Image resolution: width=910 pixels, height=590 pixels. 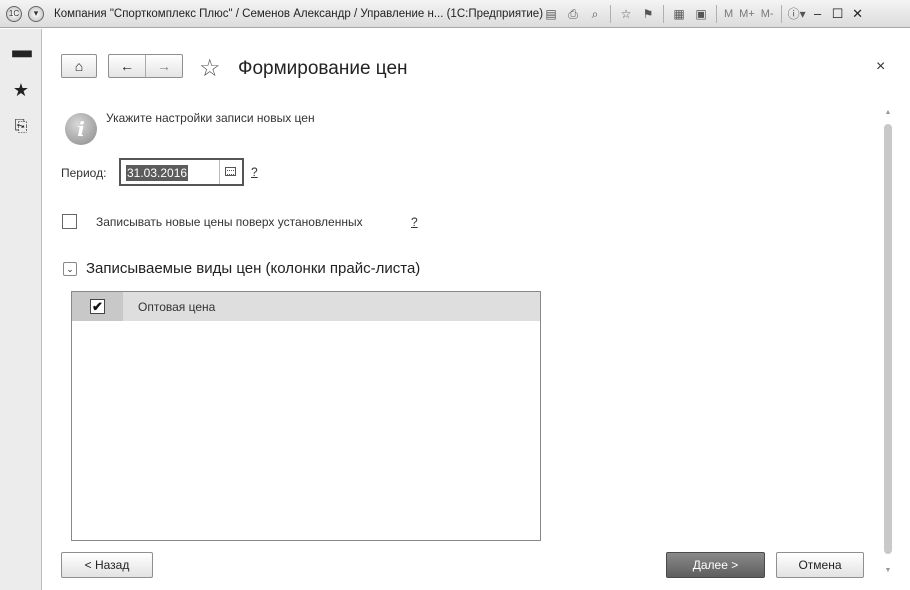 I want to click on period-input: 31.03.2016, so click(x=181, y=172).